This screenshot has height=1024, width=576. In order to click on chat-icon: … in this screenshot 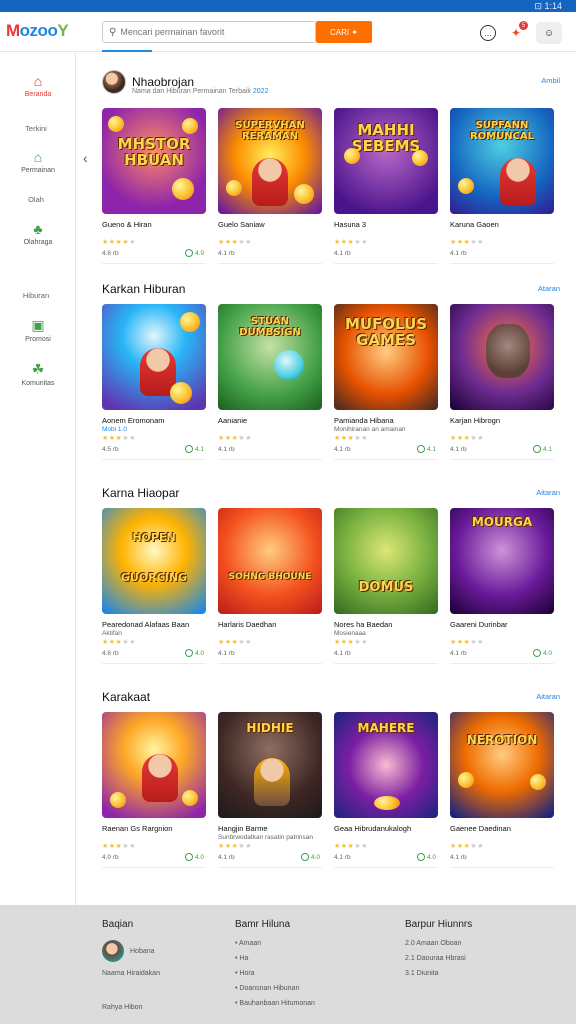, I will do `click(488, 33)`.